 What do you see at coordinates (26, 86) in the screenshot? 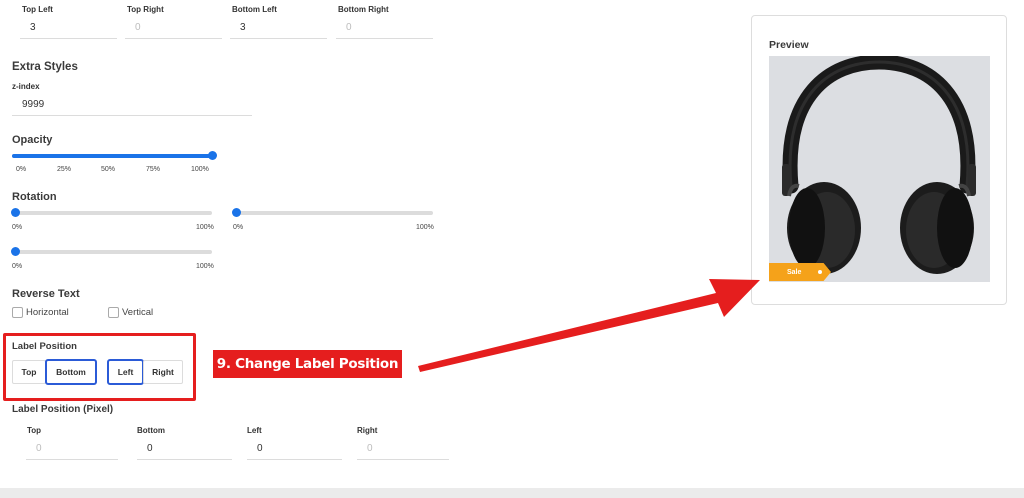
I see `zindex-label: z-index` at bounding box center [26, 86].